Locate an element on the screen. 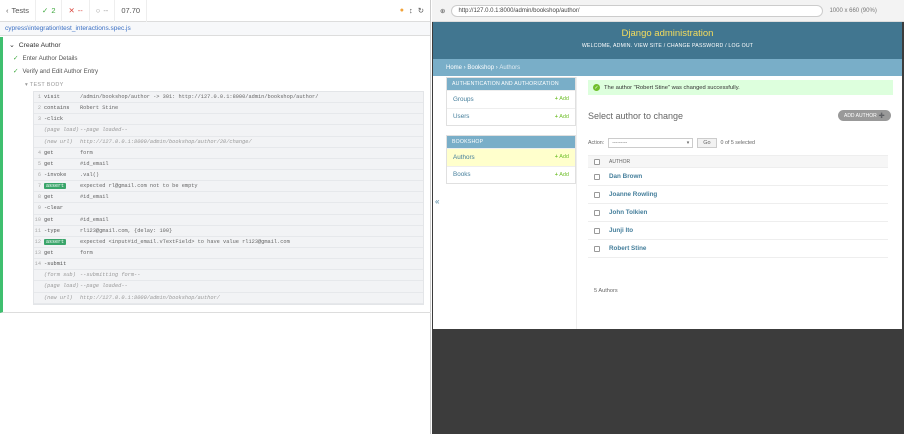 This screenshot has height=434, width=904. author-link: Joanne Rowling is located at coordinates (633, 194).